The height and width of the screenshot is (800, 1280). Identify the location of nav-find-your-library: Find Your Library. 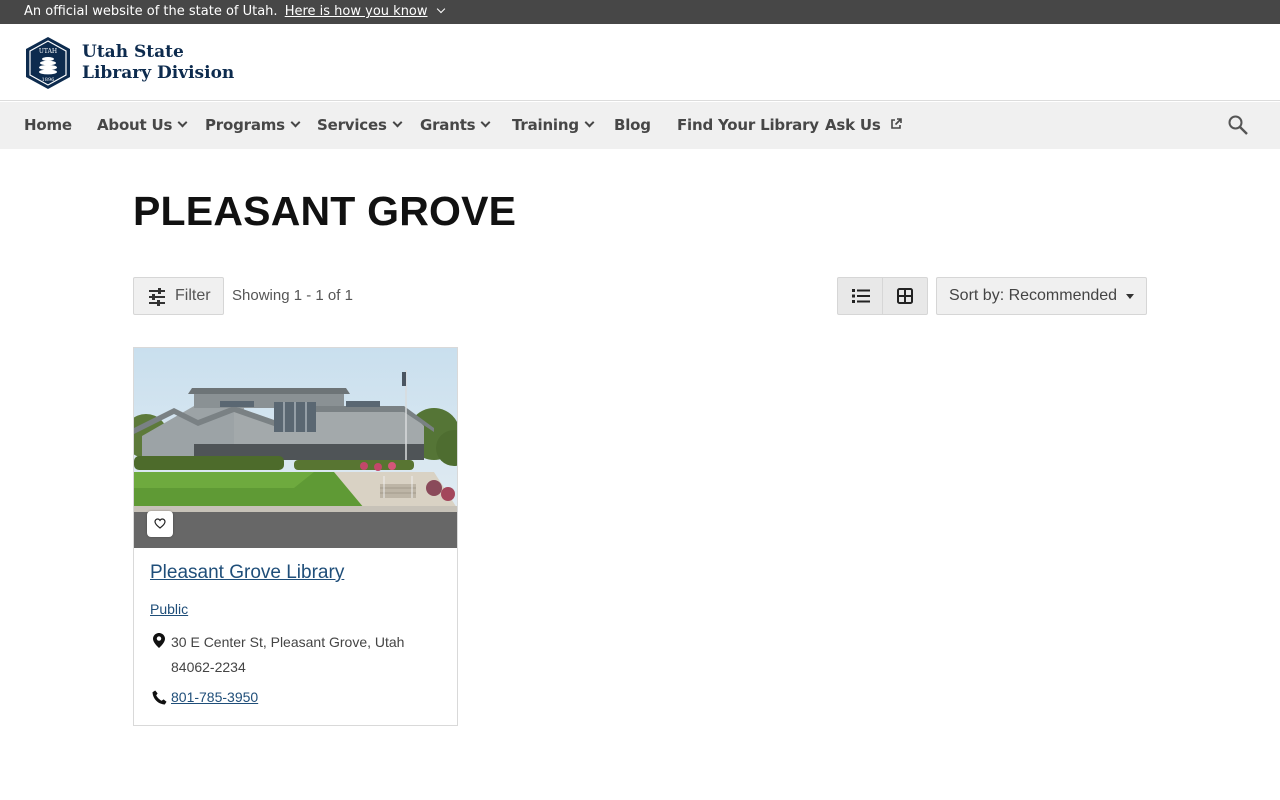
(748, 125).